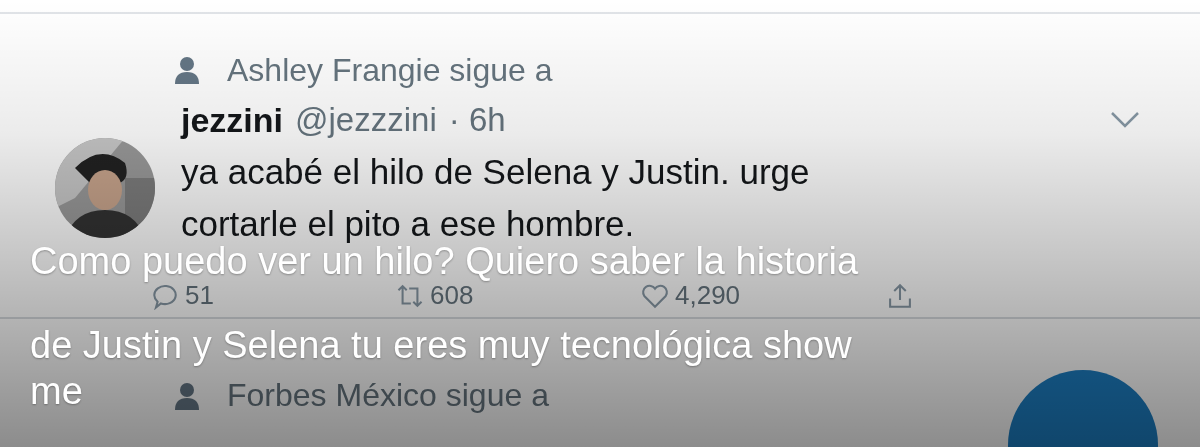 The image size is (1200, 447). Describe the element at coordinates (441, 345) in the screenshot. I see `caption-text: de Justin y Selena tu eres muy tecnológica show` at that location.